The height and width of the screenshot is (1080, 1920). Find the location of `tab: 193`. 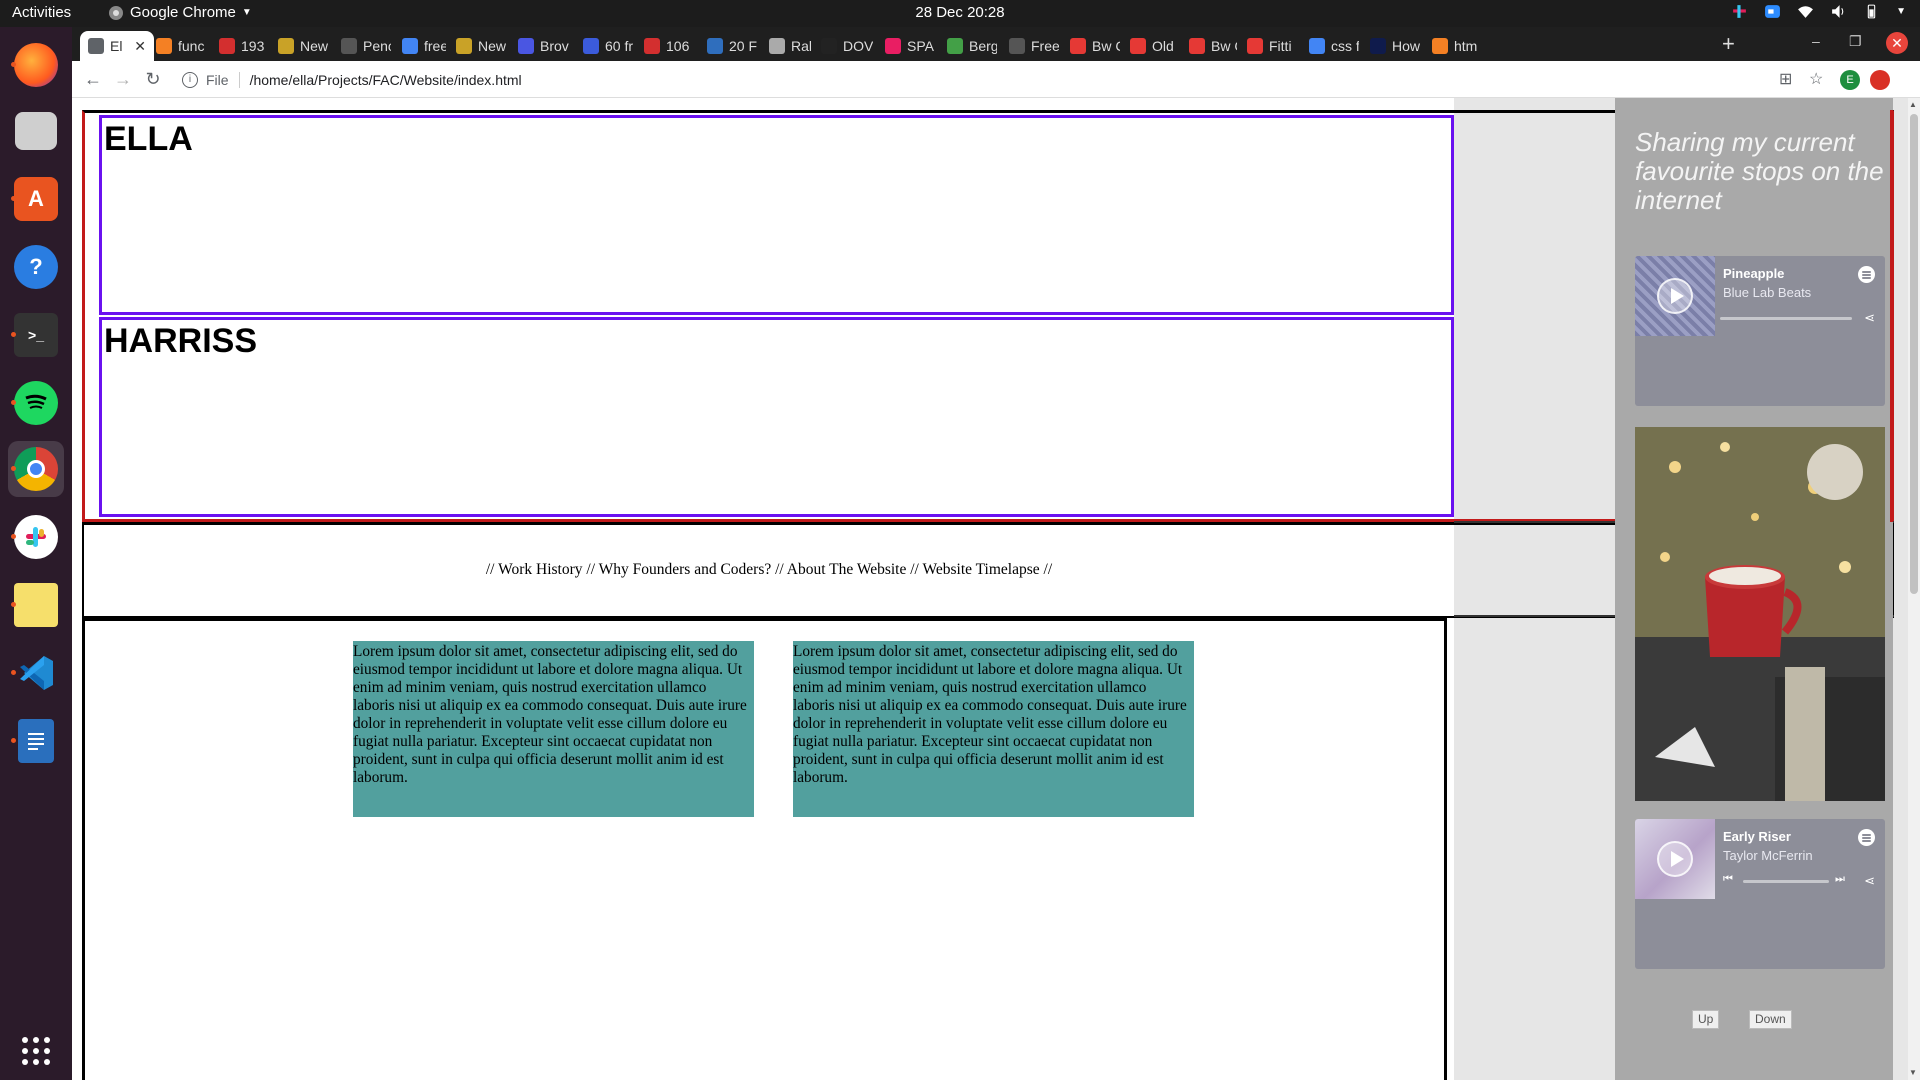

tab: 193 is located at coordinates (239, 46).